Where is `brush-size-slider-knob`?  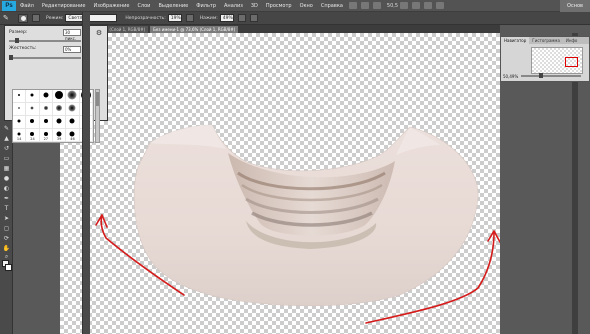 brush-size-slider-knob is located at coordinates (17, 40).